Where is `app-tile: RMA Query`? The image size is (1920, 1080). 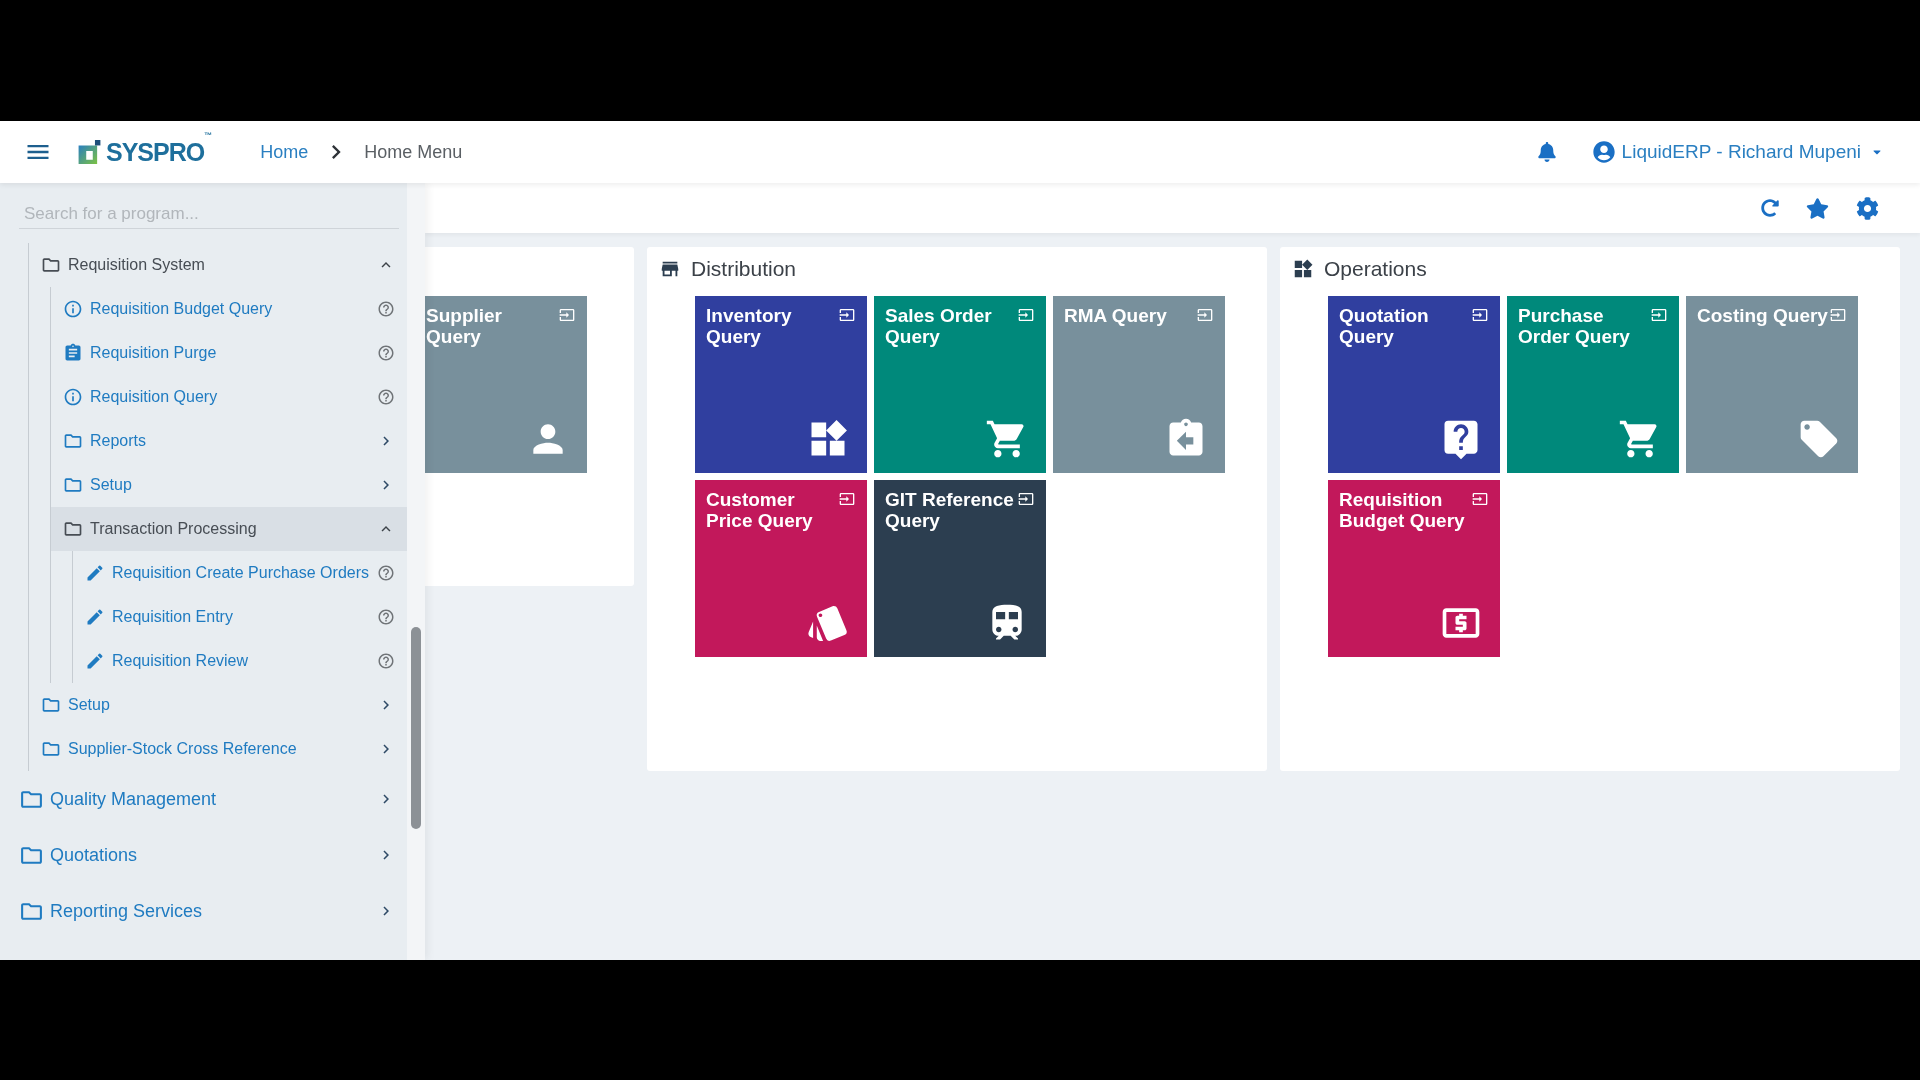
app-tile: RMA Query is located at coordinates (1139, 384).